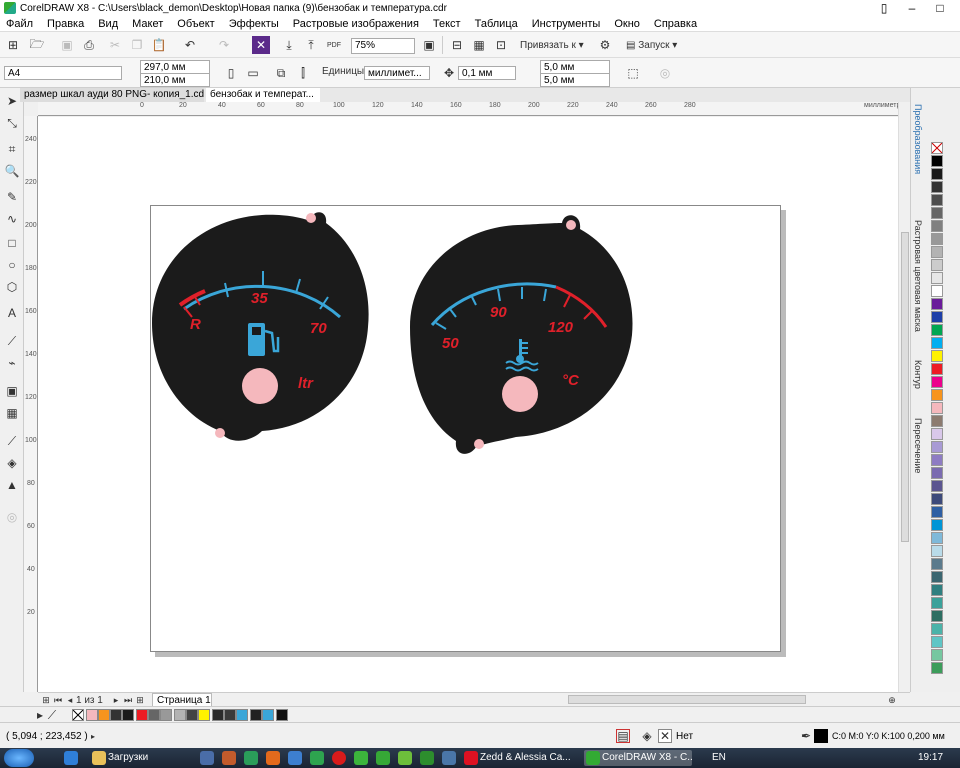 The image size is (960, 768). I want to click on duplicate-x-field: 5,0 мм, so click(575, 67).